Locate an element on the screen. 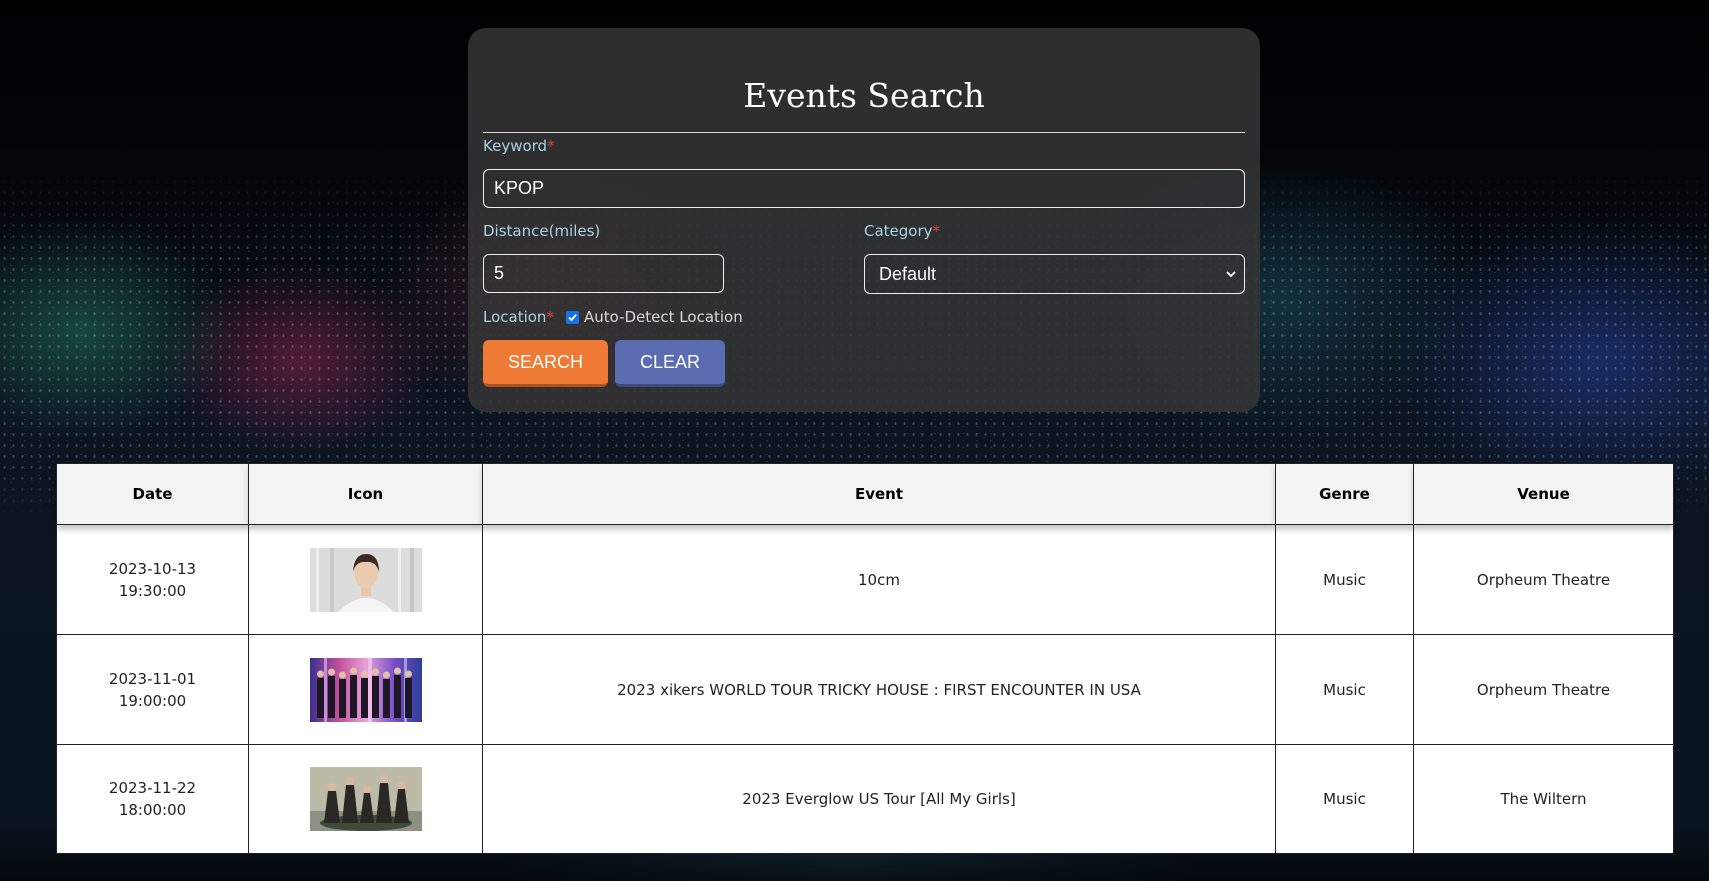 The width and height of the screenshot is (1709, 881). event-name-cell: 2023 Everglow US Tour [All My Girls] is located at coordinates (879, 799).